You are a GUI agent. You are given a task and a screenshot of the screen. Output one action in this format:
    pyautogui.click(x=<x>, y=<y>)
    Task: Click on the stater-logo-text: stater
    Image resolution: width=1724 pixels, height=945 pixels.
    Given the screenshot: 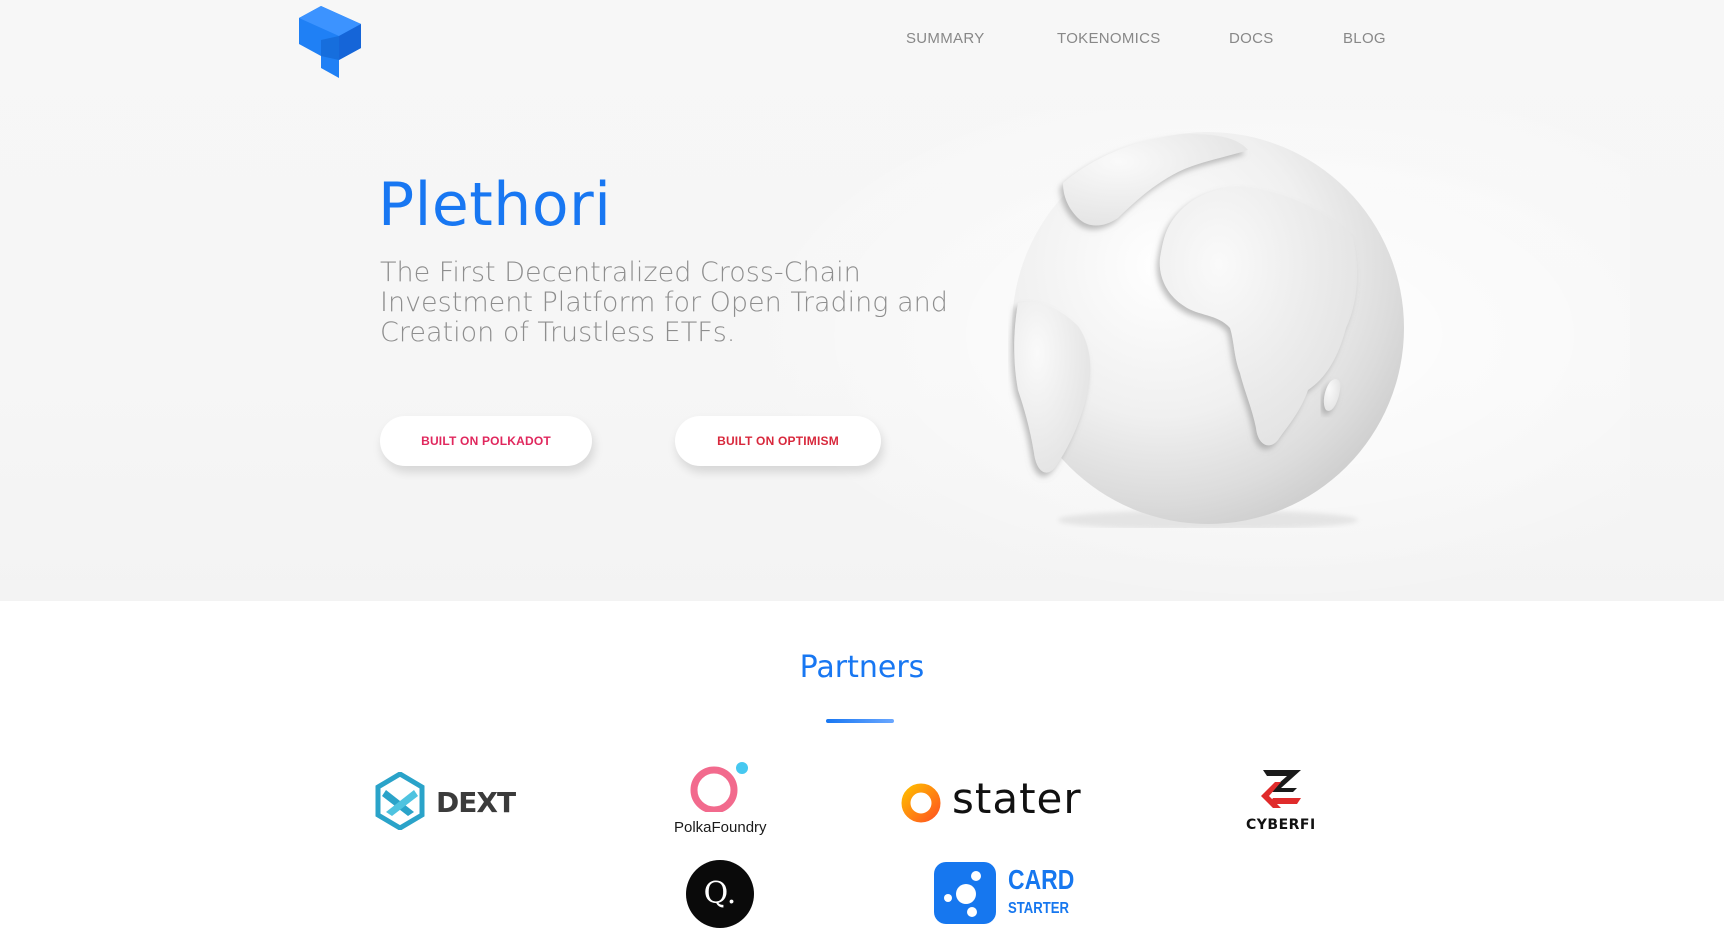 What is the action you would take?
    pyautogui.click(x=1017, y=798)
    